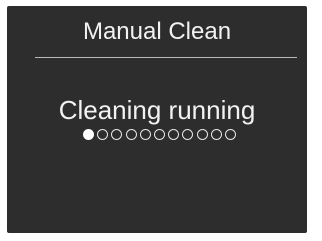  I want to click on title-divider, so click(166, 57).